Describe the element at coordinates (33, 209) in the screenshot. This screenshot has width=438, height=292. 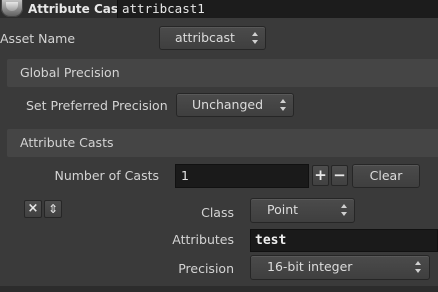
I see `close-icon: ×` at that location.